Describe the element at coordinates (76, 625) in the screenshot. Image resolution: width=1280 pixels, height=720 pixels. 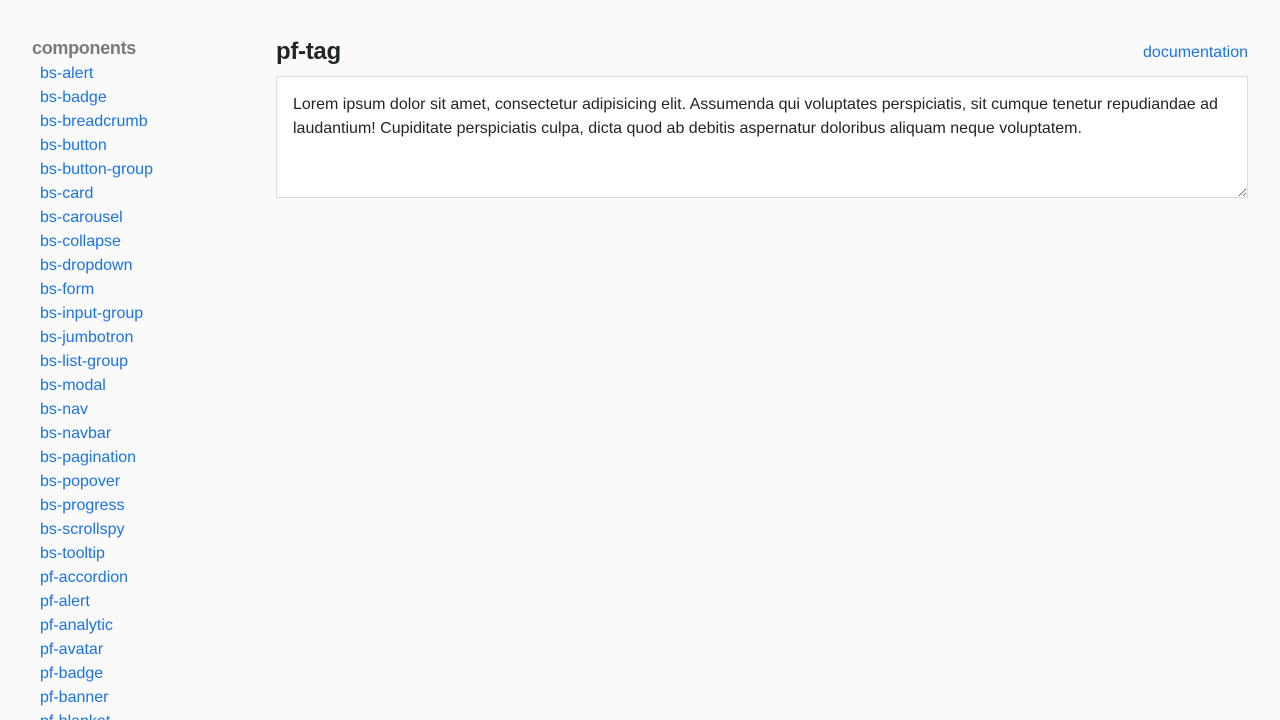
I see `sidebar-link-pf-analytic: pf-analytic` at that location.